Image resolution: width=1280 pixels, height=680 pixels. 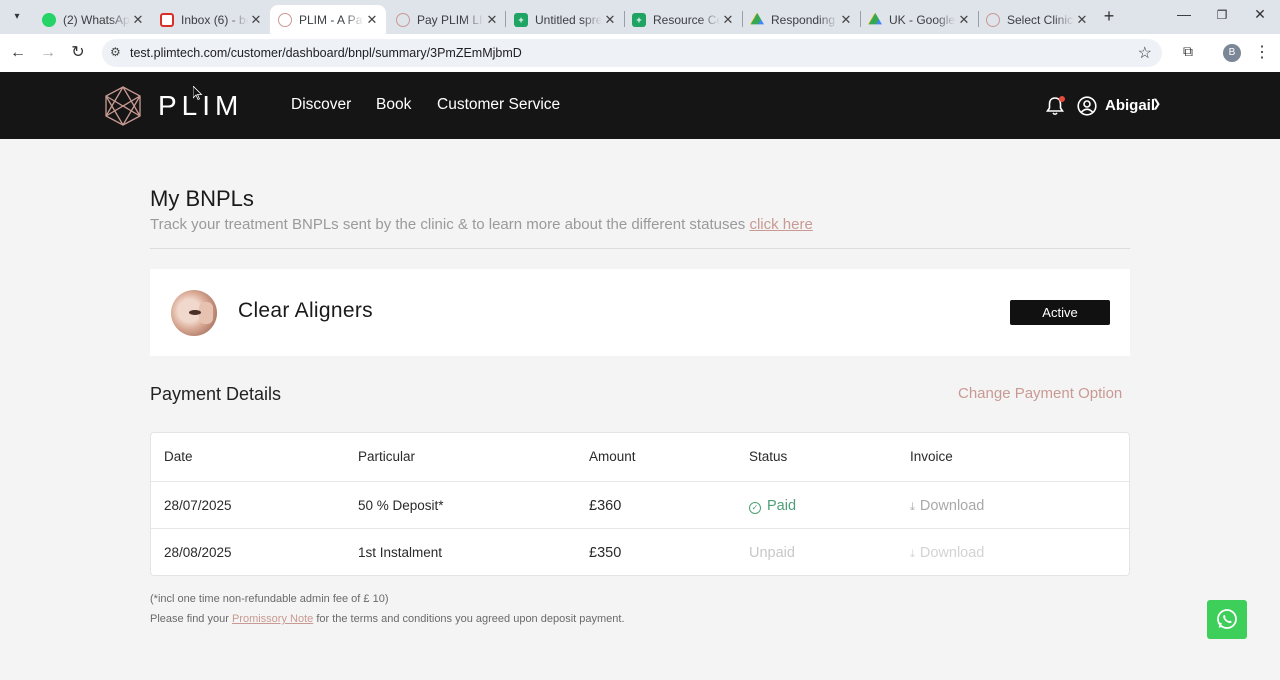 What do you see at coordinates (1260, 14) in the screenshot?
I see `close-window-icon: ✕` at bounding box center [1260, 14].